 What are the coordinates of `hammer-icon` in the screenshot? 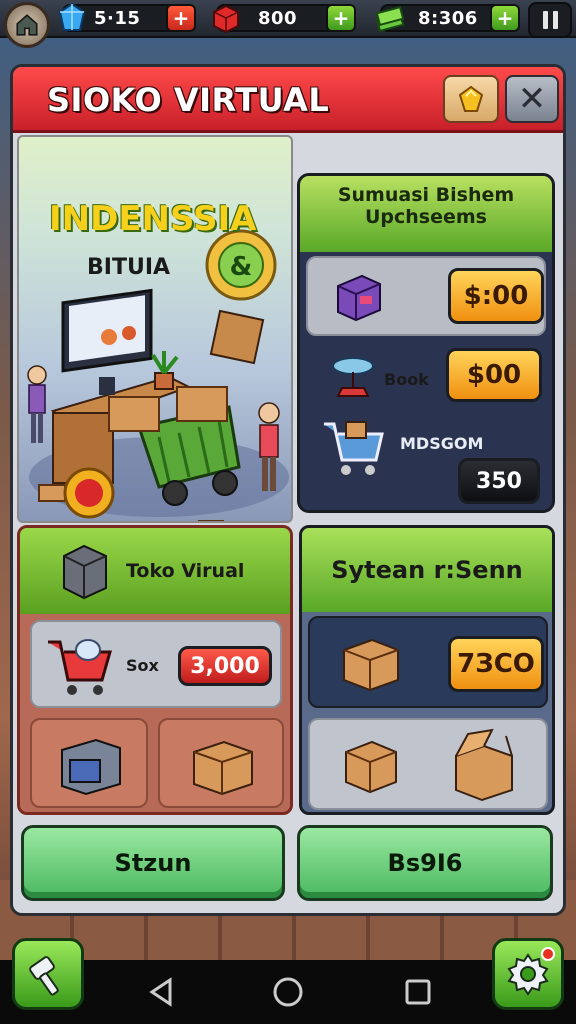 It's located at (44, 976).